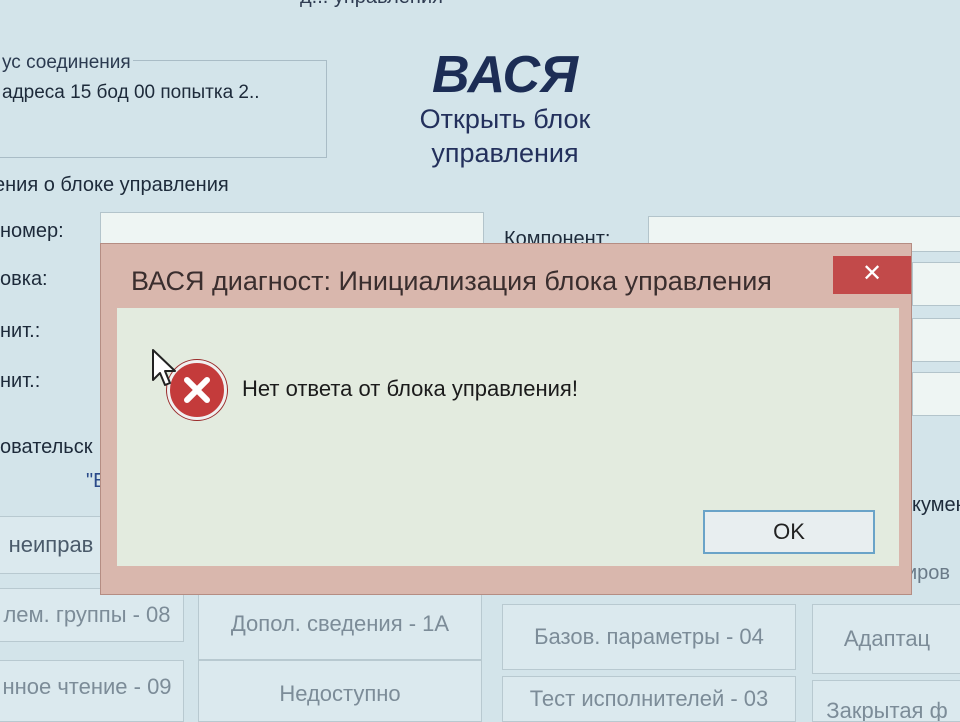  What do you see at coordinates (46, 447) in the screenshot?
I see `user-info-label: овательск` at bounding box center [46, 447].